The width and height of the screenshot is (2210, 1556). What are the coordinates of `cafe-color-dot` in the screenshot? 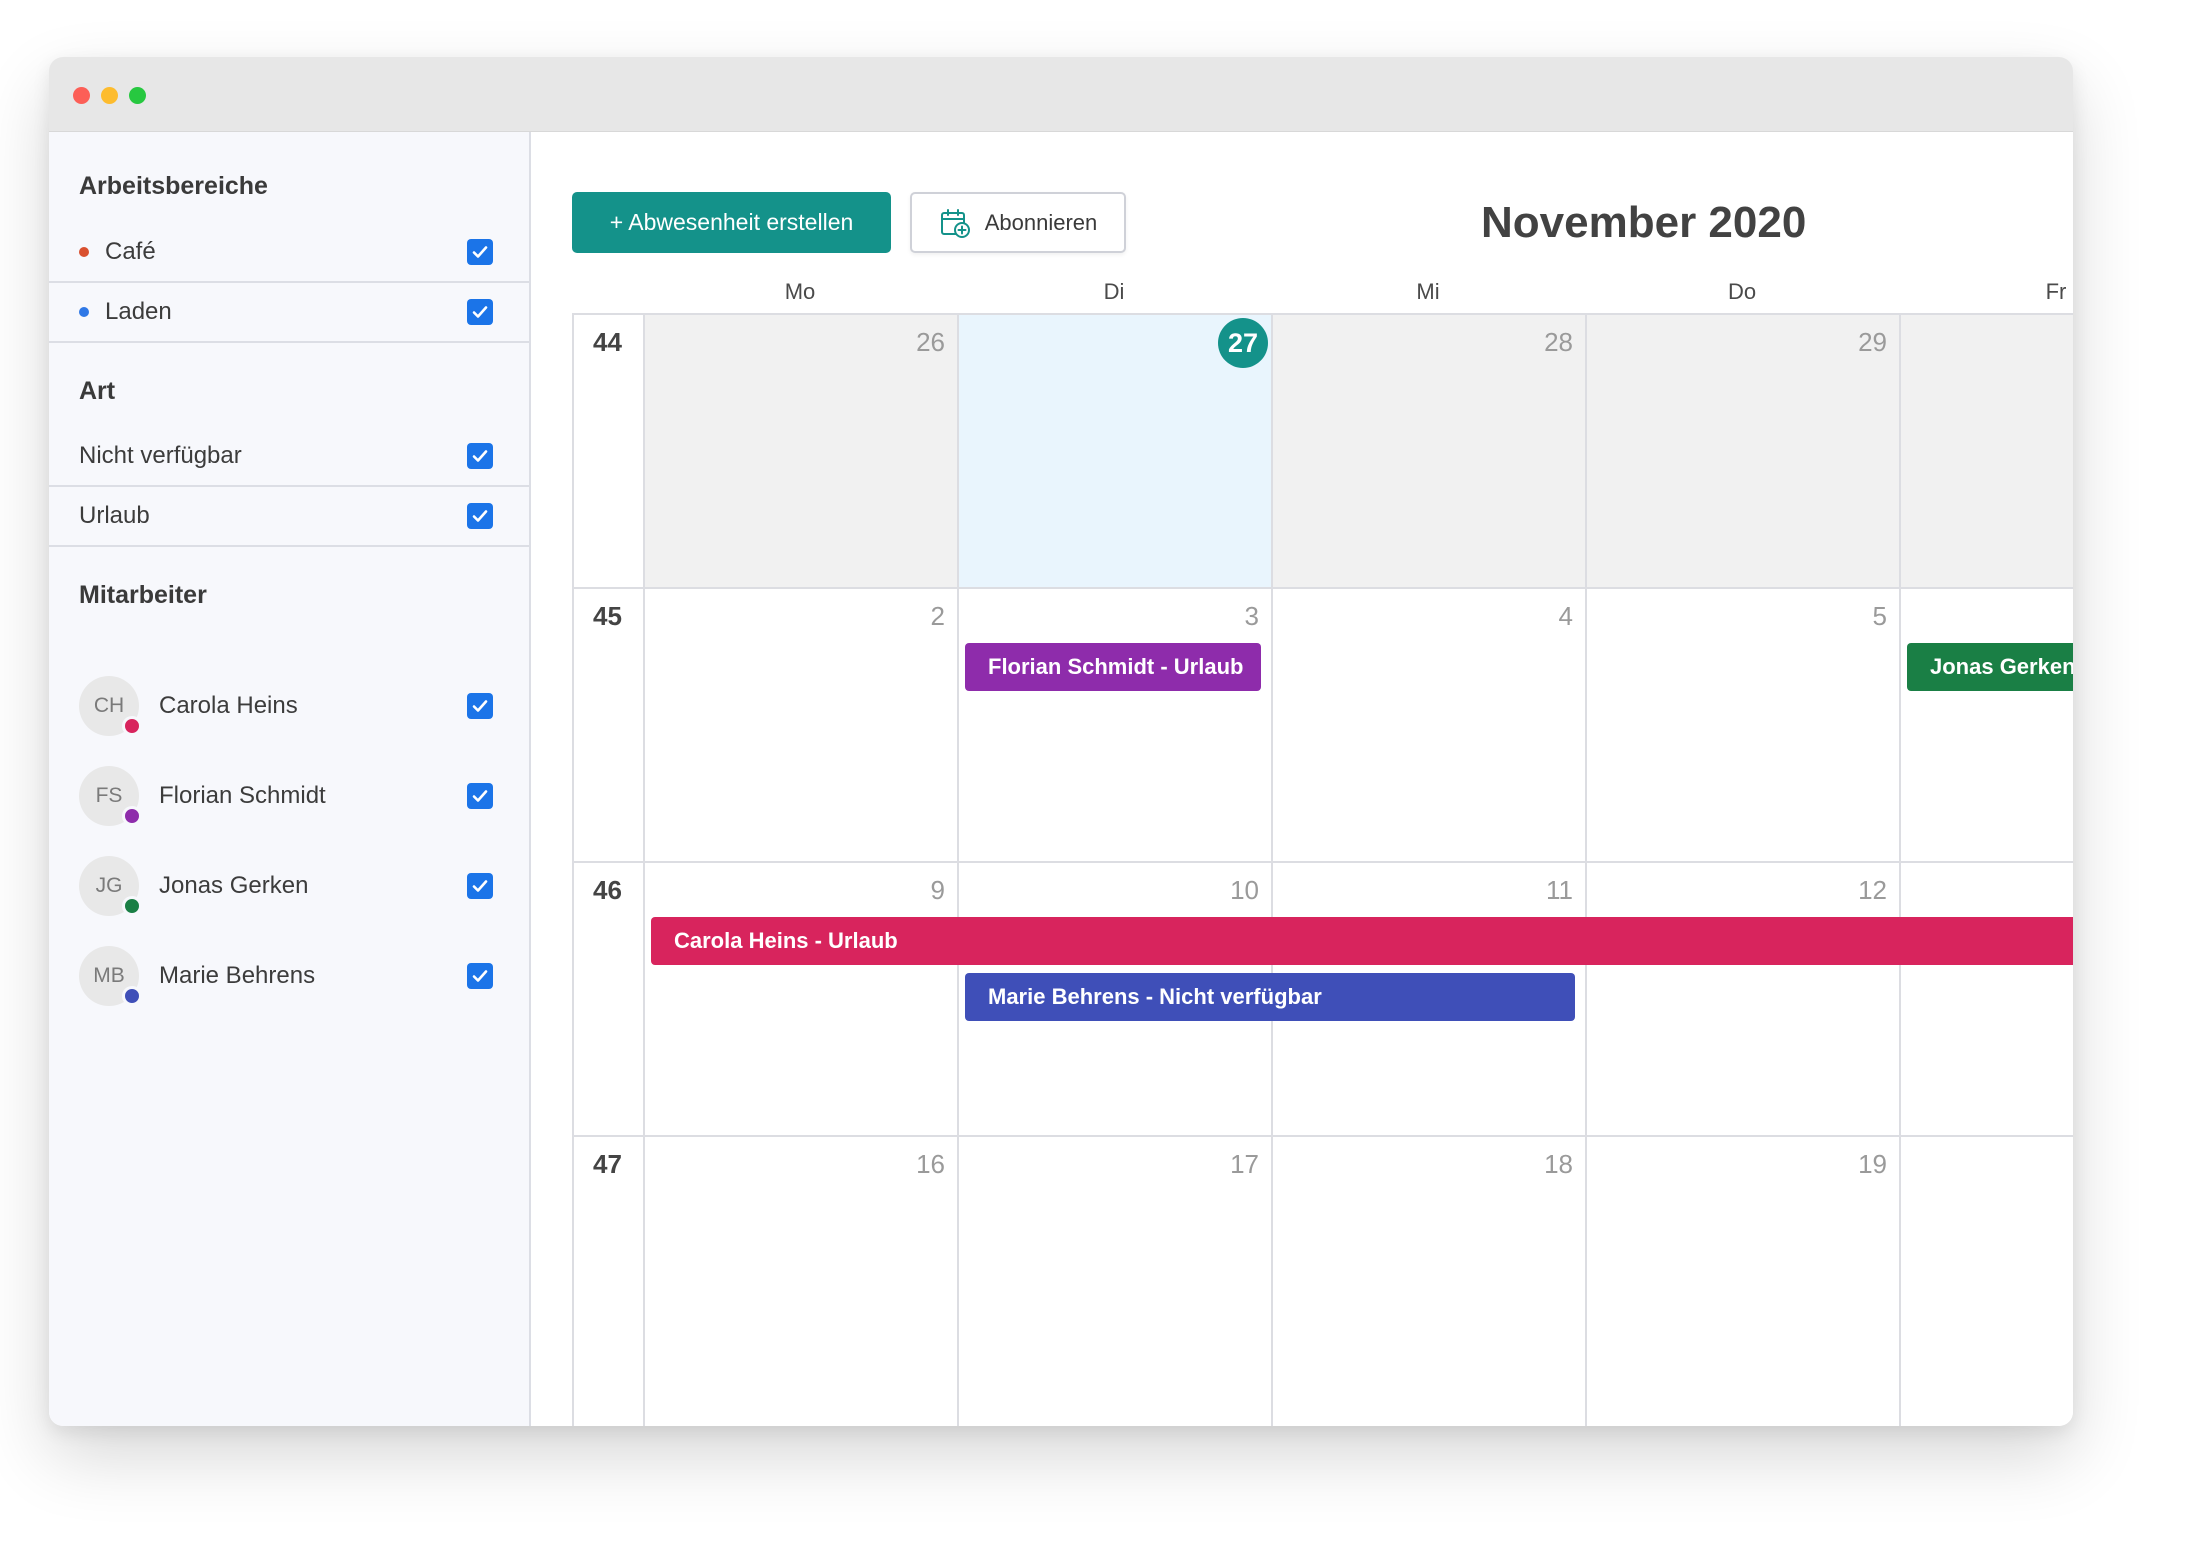 It's located at (84, 252).